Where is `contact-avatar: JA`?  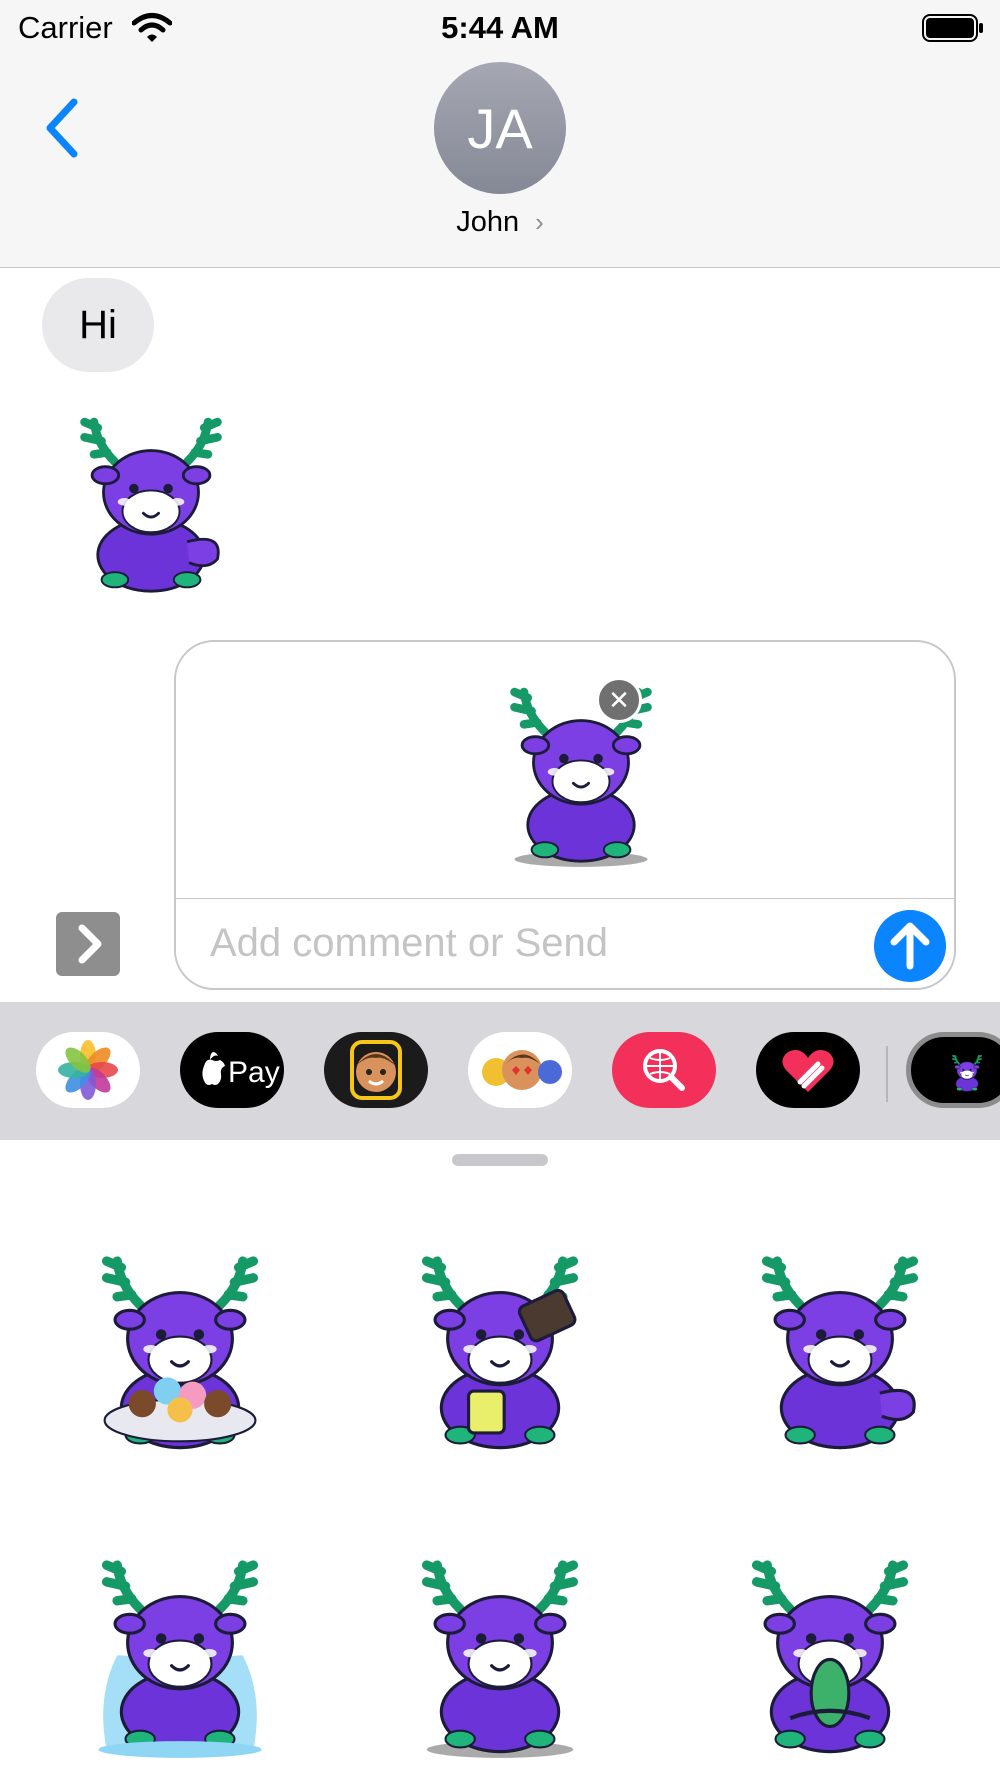 contact-avatar: JA is located at coordinates (500, 128).